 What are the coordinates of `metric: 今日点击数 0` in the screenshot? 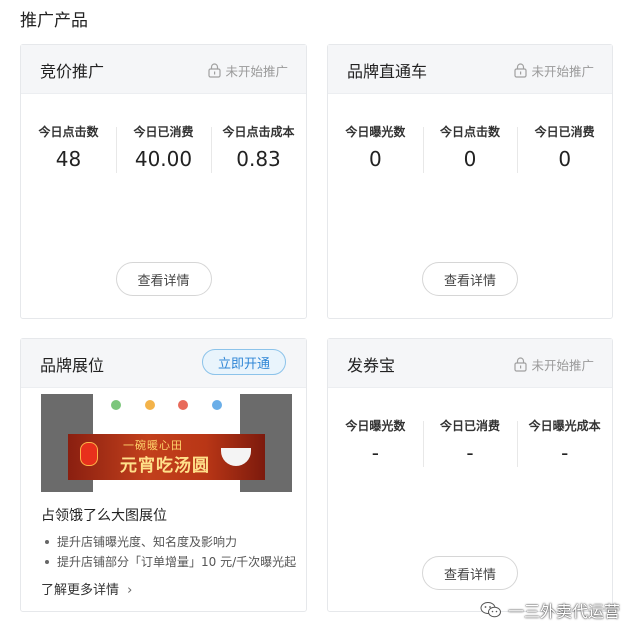 It's located at (470, 148).